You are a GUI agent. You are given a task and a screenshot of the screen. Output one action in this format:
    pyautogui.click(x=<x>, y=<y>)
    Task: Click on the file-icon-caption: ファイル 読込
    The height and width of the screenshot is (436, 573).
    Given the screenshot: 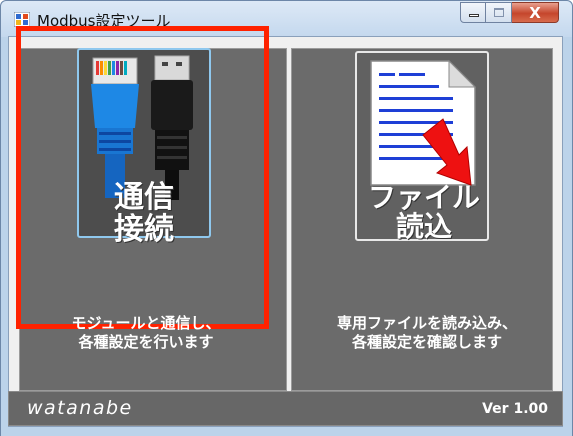 What is the action you would take?
    pyautogui.click(x=424, y=212)
    